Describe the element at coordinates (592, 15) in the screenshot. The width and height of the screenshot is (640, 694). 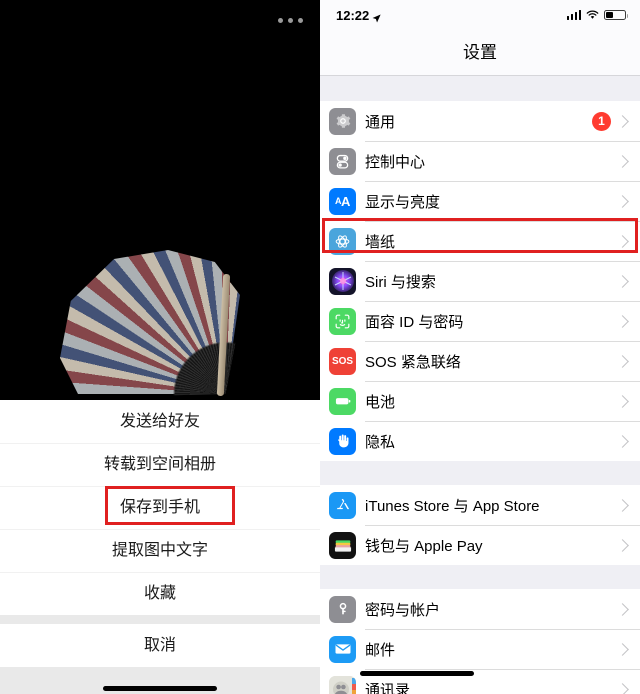
I see `wifi-icon` at that location.